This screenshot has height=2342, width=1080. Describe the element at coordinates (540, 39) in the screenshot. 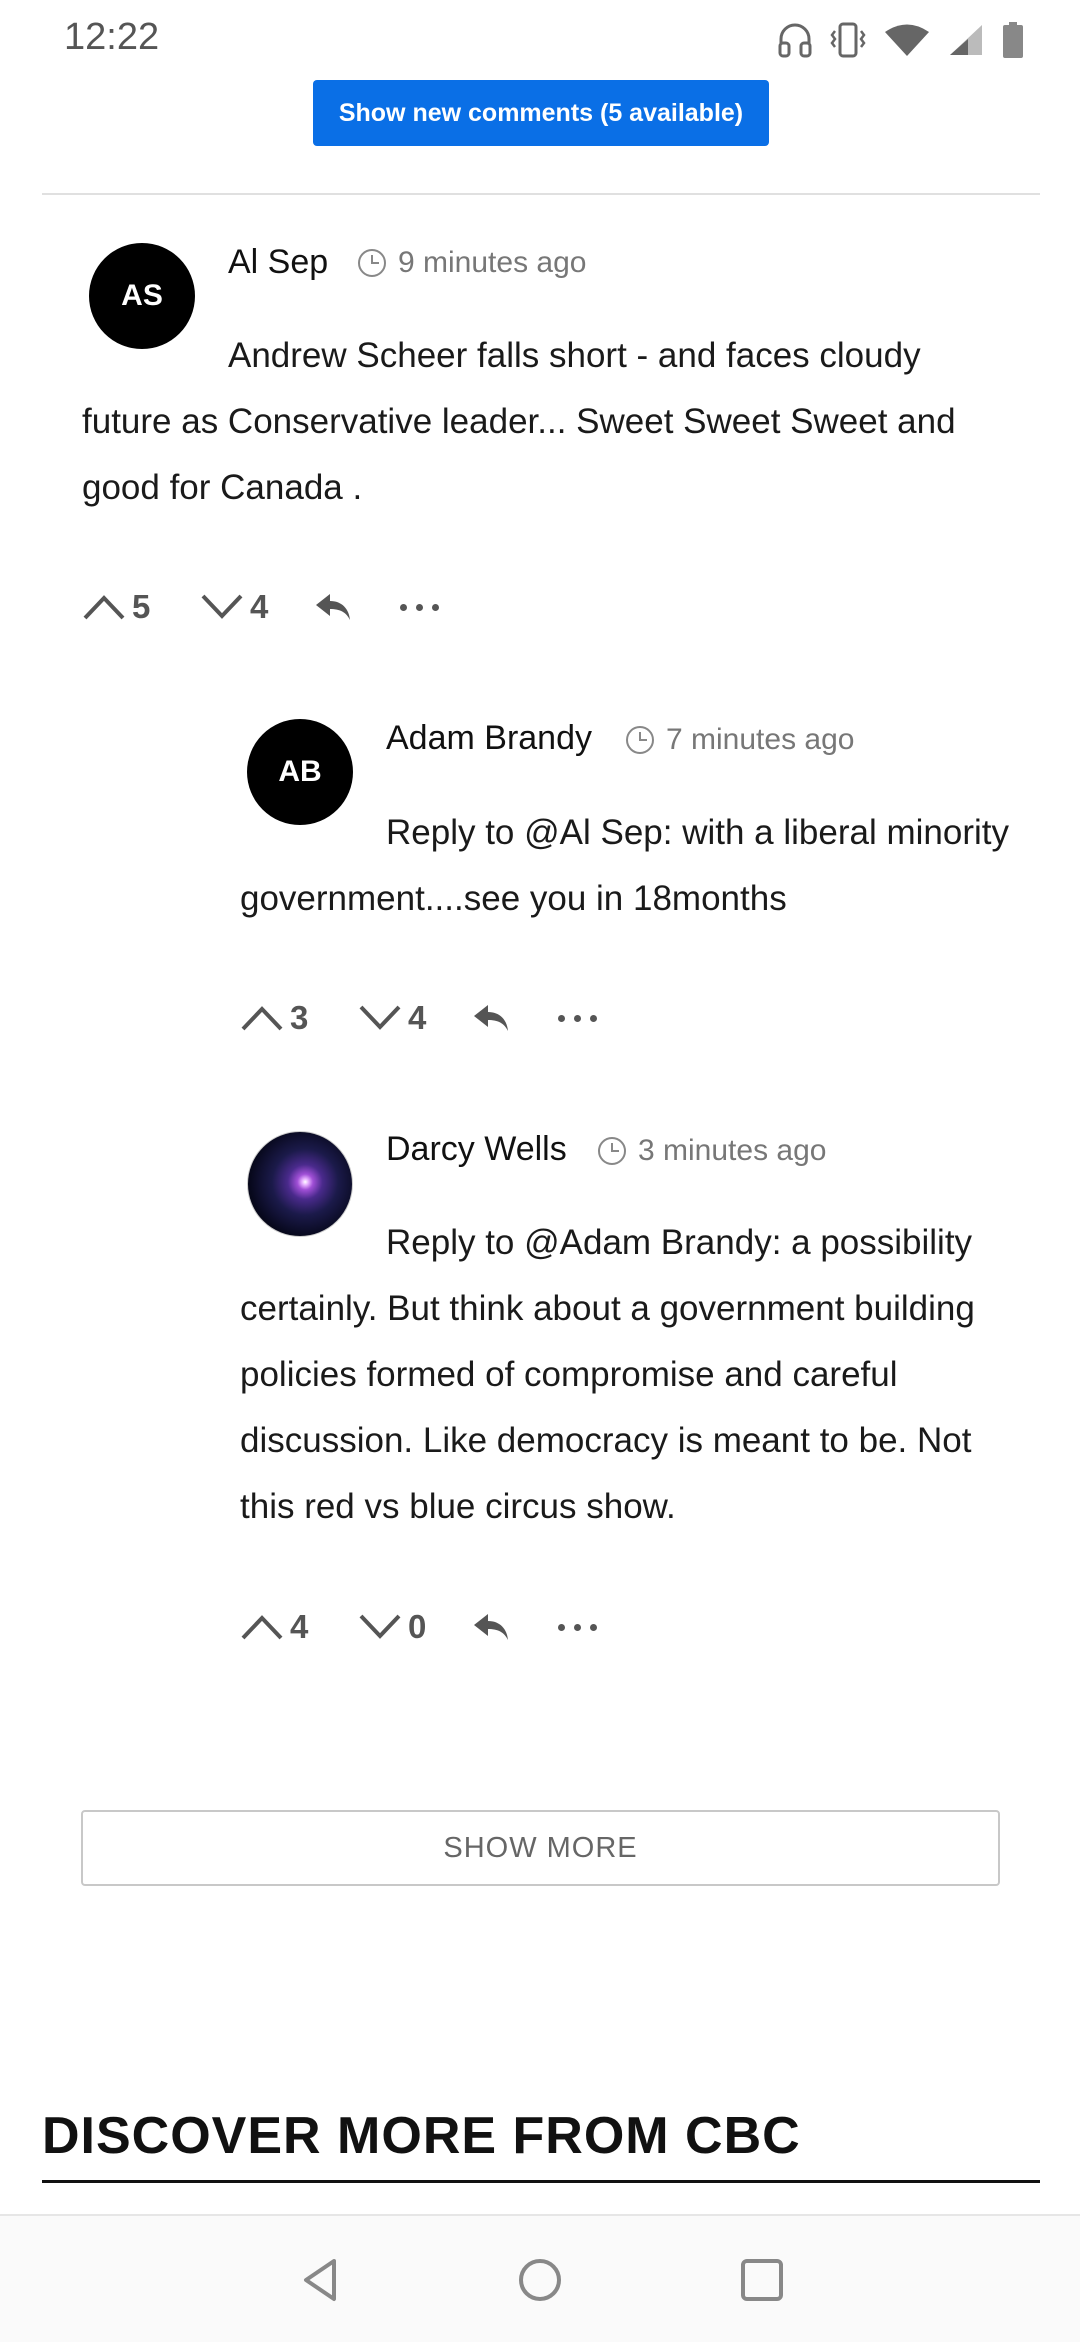

I see `status-bar: 12:22` at that location.